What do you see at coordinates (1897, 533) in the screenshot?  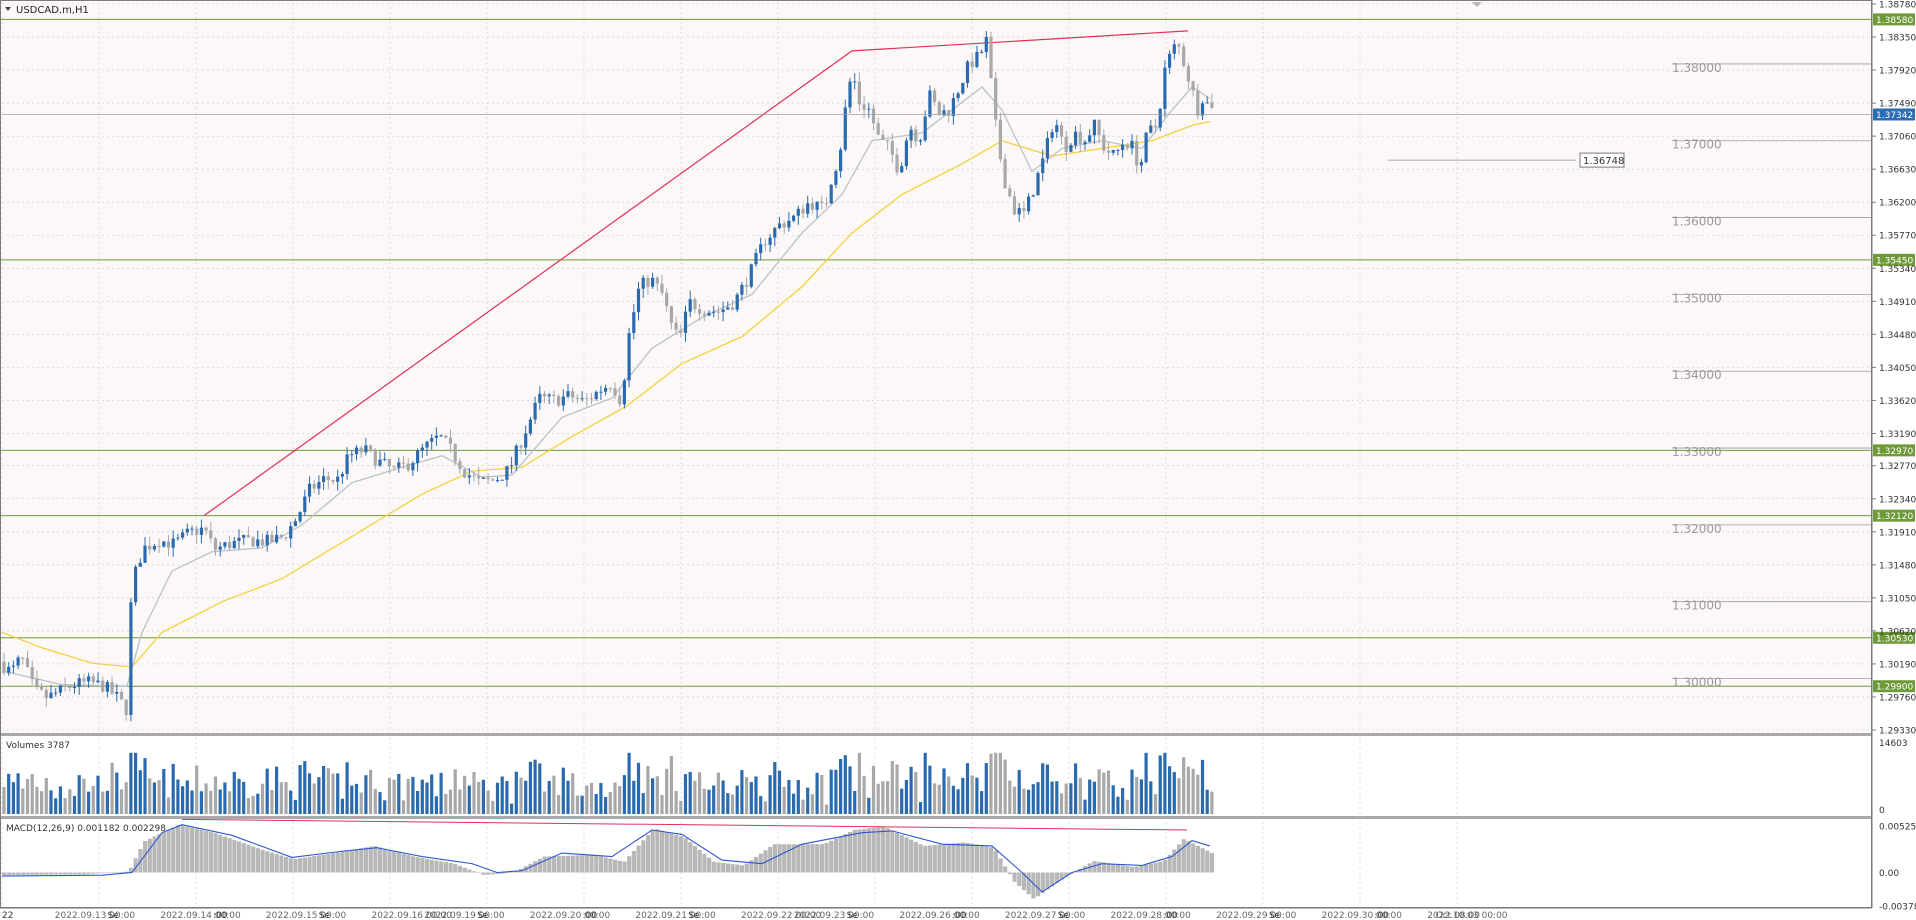 I see `price-tick-label: 1.31910` at bounding box center [1897, 533].